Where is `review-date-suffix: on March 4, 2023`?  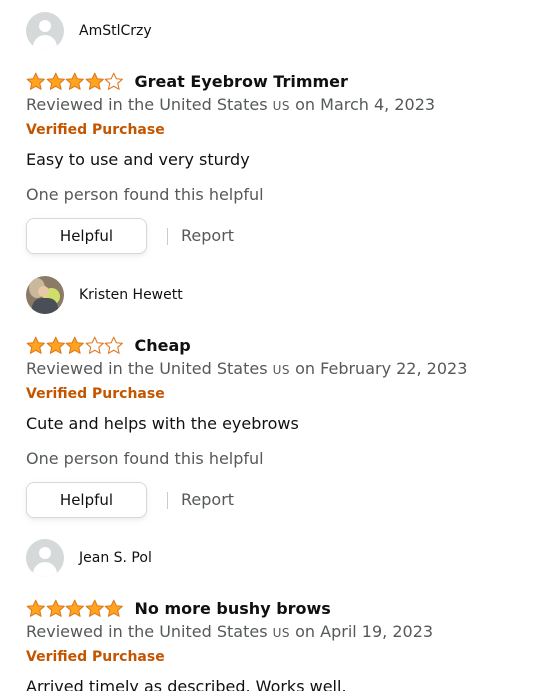 review-date-suffix: on March 4, 2023 is located at coordinates (365, 104).